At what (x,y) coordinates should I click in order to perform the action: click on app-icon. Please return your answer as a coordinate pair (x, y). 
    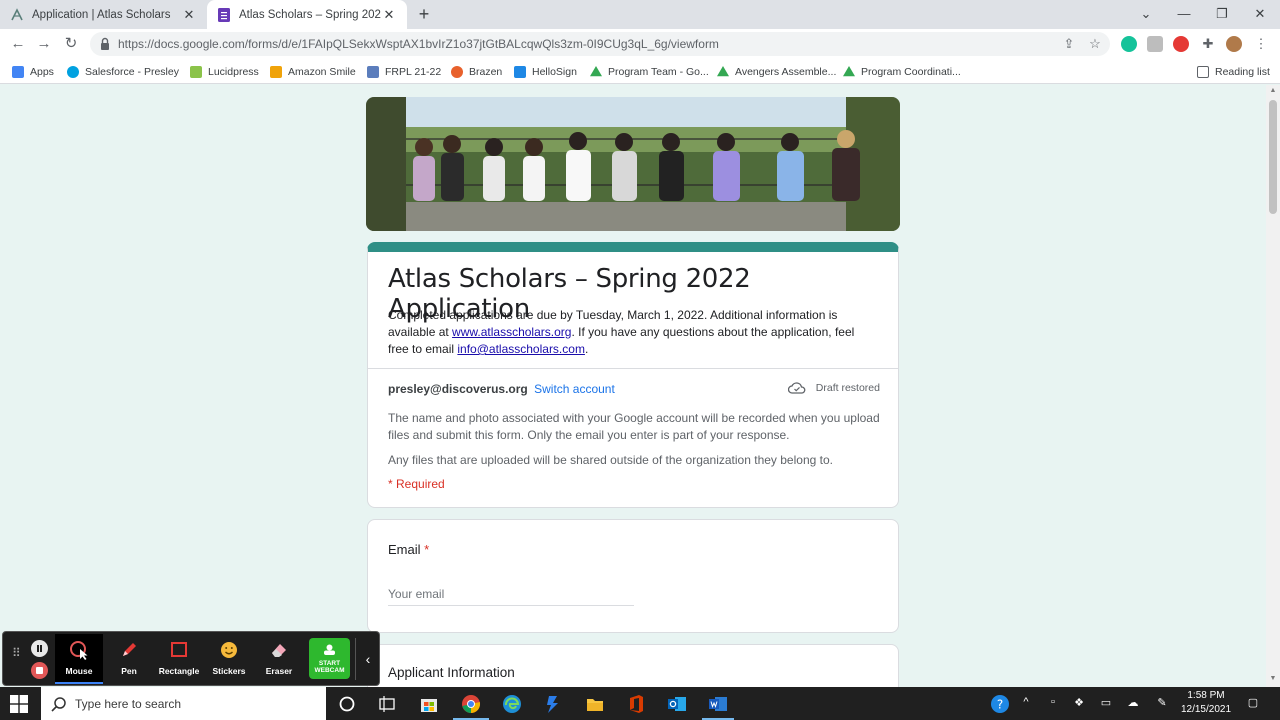
    Looking at the image, I should click on (553, 704).